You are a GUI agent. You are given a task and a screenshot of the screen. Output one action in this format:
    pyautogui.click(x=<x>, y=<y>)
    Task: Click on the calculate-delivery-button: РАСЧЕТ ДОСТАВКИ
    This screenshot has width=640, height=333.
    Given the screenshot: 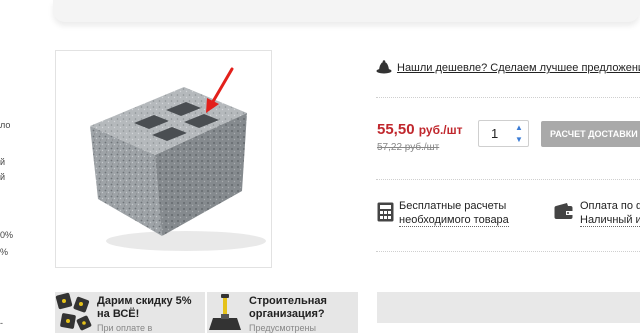 What is the action you would take?
    pyautogui.click(x=590, y=134)
    